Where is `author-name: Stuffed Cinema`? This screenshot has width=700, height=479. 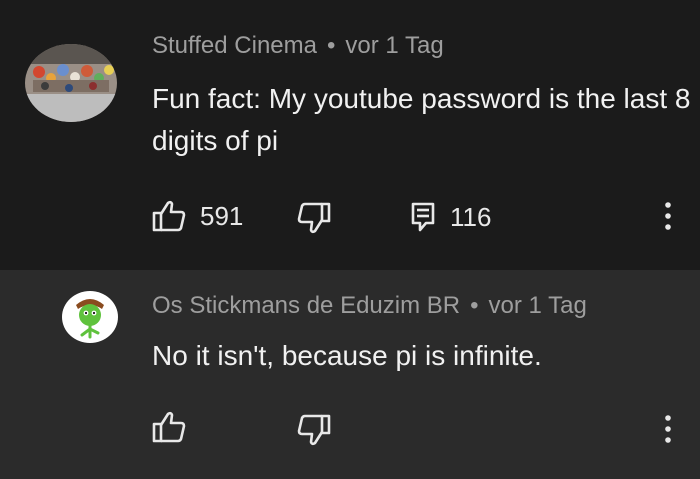 author-name: Stuffed Cinema is located at coordinates (234, 45).